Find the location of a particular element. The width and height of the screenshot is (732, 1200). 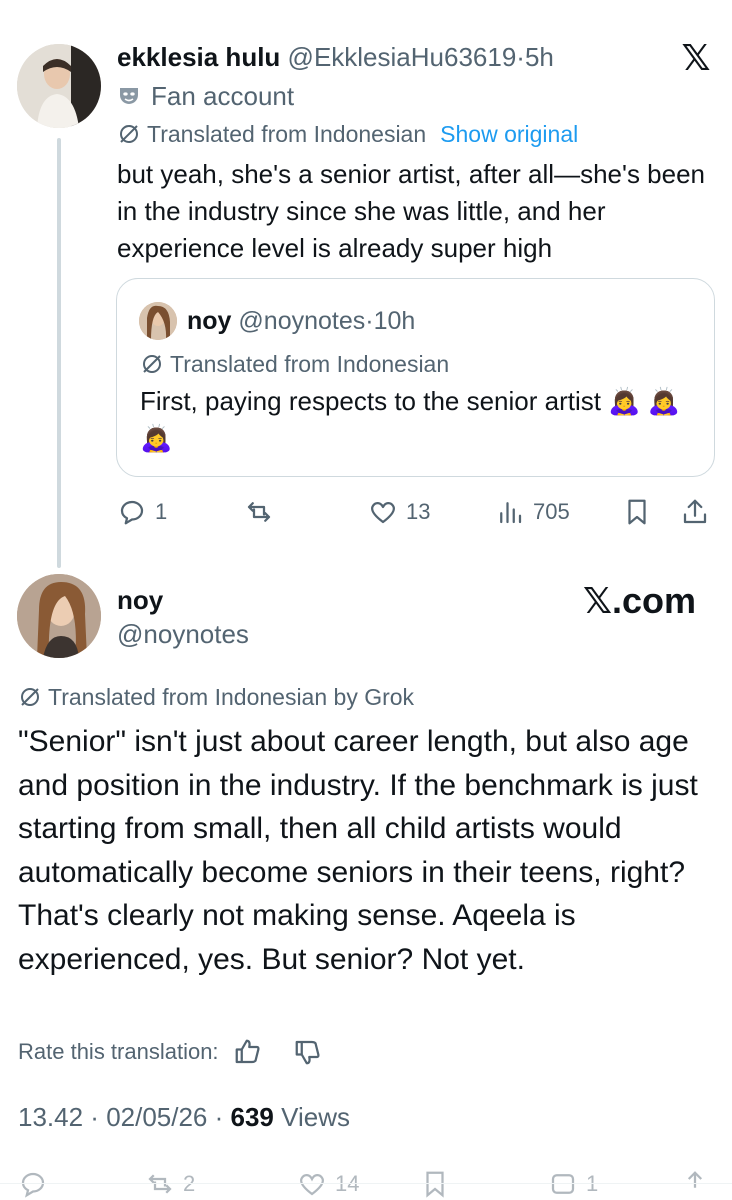

quote-avatar is located at coordinates (158, 321).